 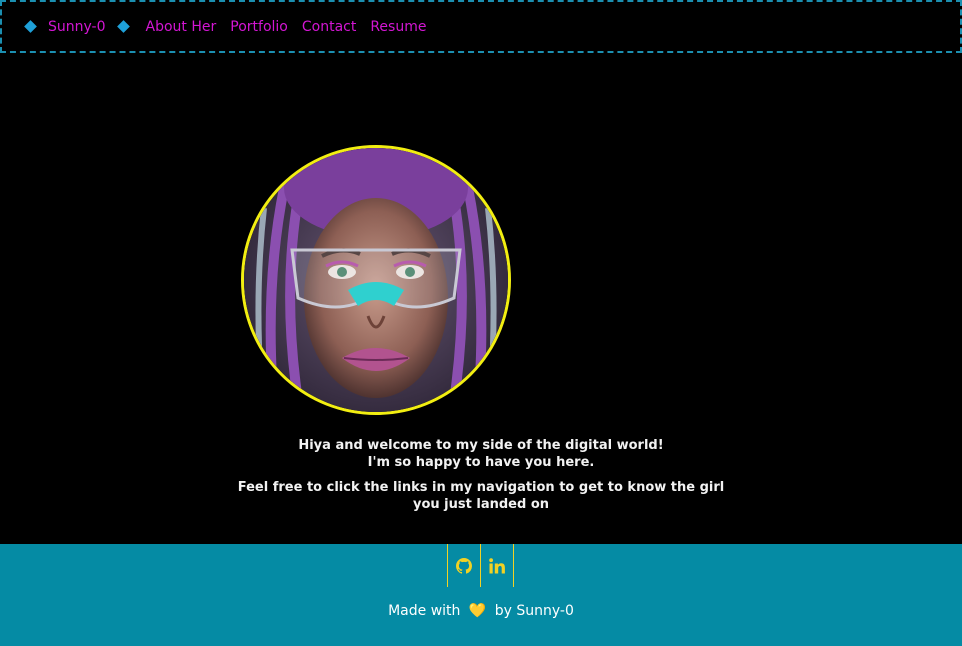 I want to click on github-link, so click(x=464, y=565).